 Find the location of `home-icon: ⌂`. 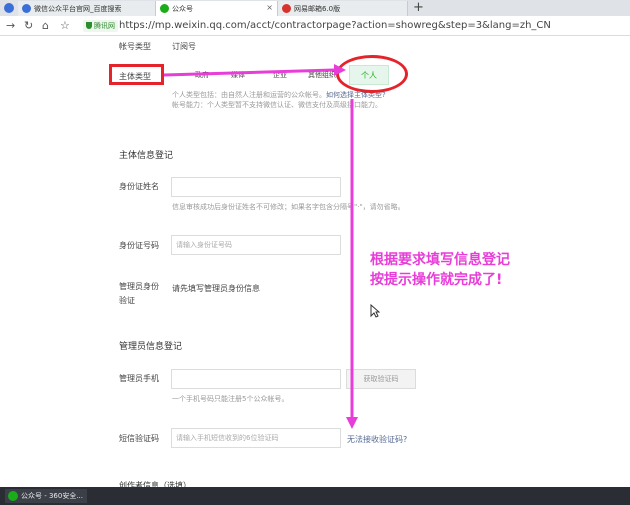

home-icon: ⌂ is located at coordinates (45, 26).